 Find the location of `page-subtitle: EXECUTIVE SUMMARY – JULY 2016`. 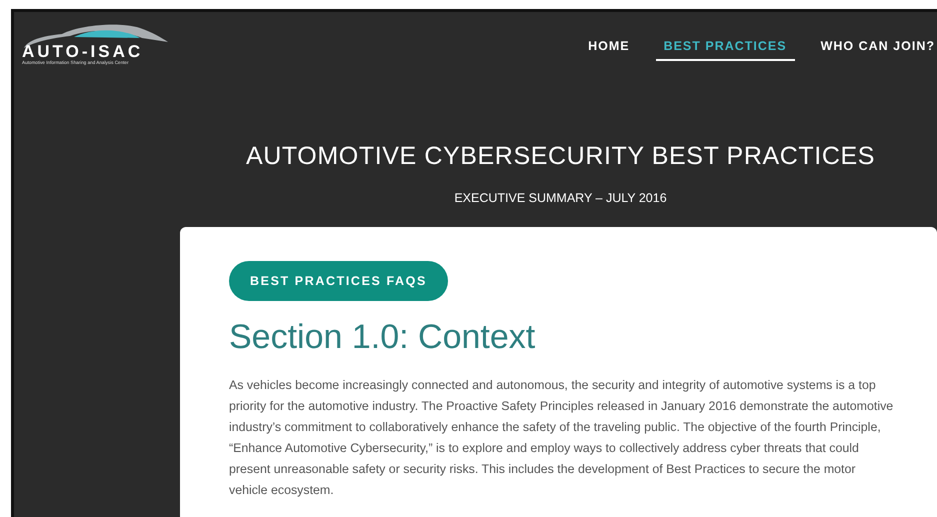

page-subtitle: EXECUTIVE SUMMARY – JULY 2016 is located at coordinates (560, 198).